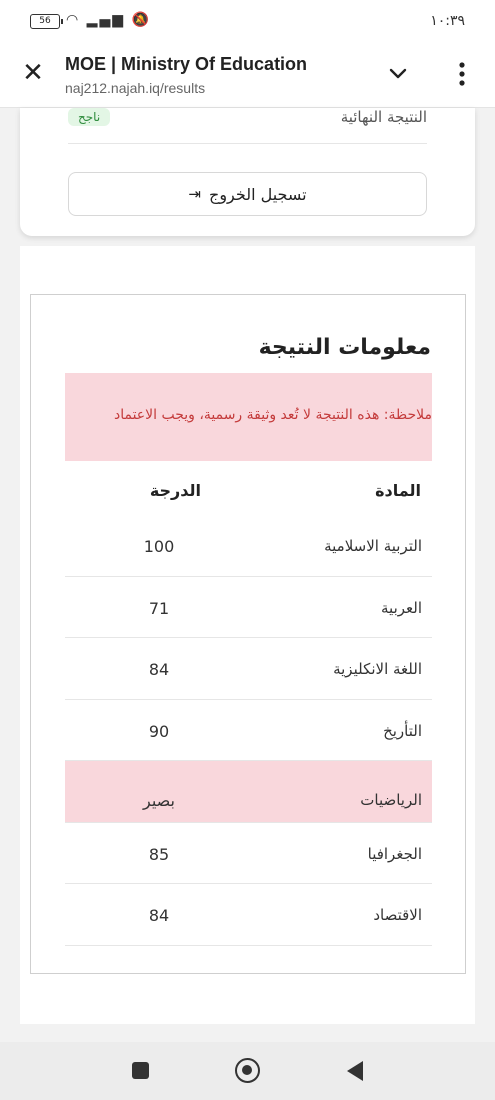  I want to click on divider, so click(247, 143).